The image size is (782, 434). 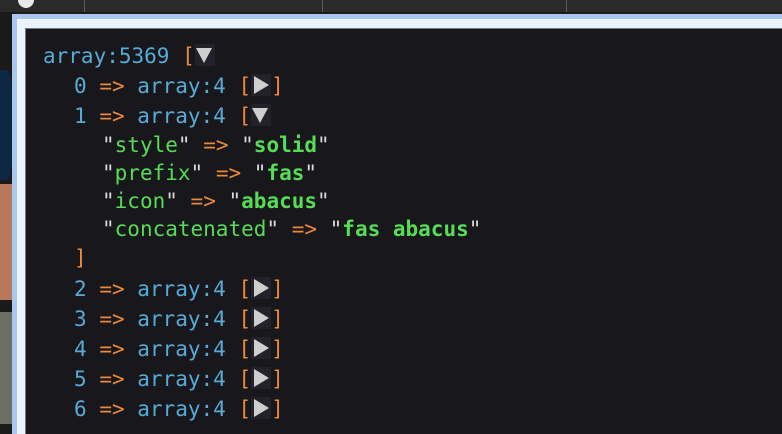 What do you see at coordinates (26, 4) in the screenshot?
I see `window-control-icon` at bounding box center [26, 4].